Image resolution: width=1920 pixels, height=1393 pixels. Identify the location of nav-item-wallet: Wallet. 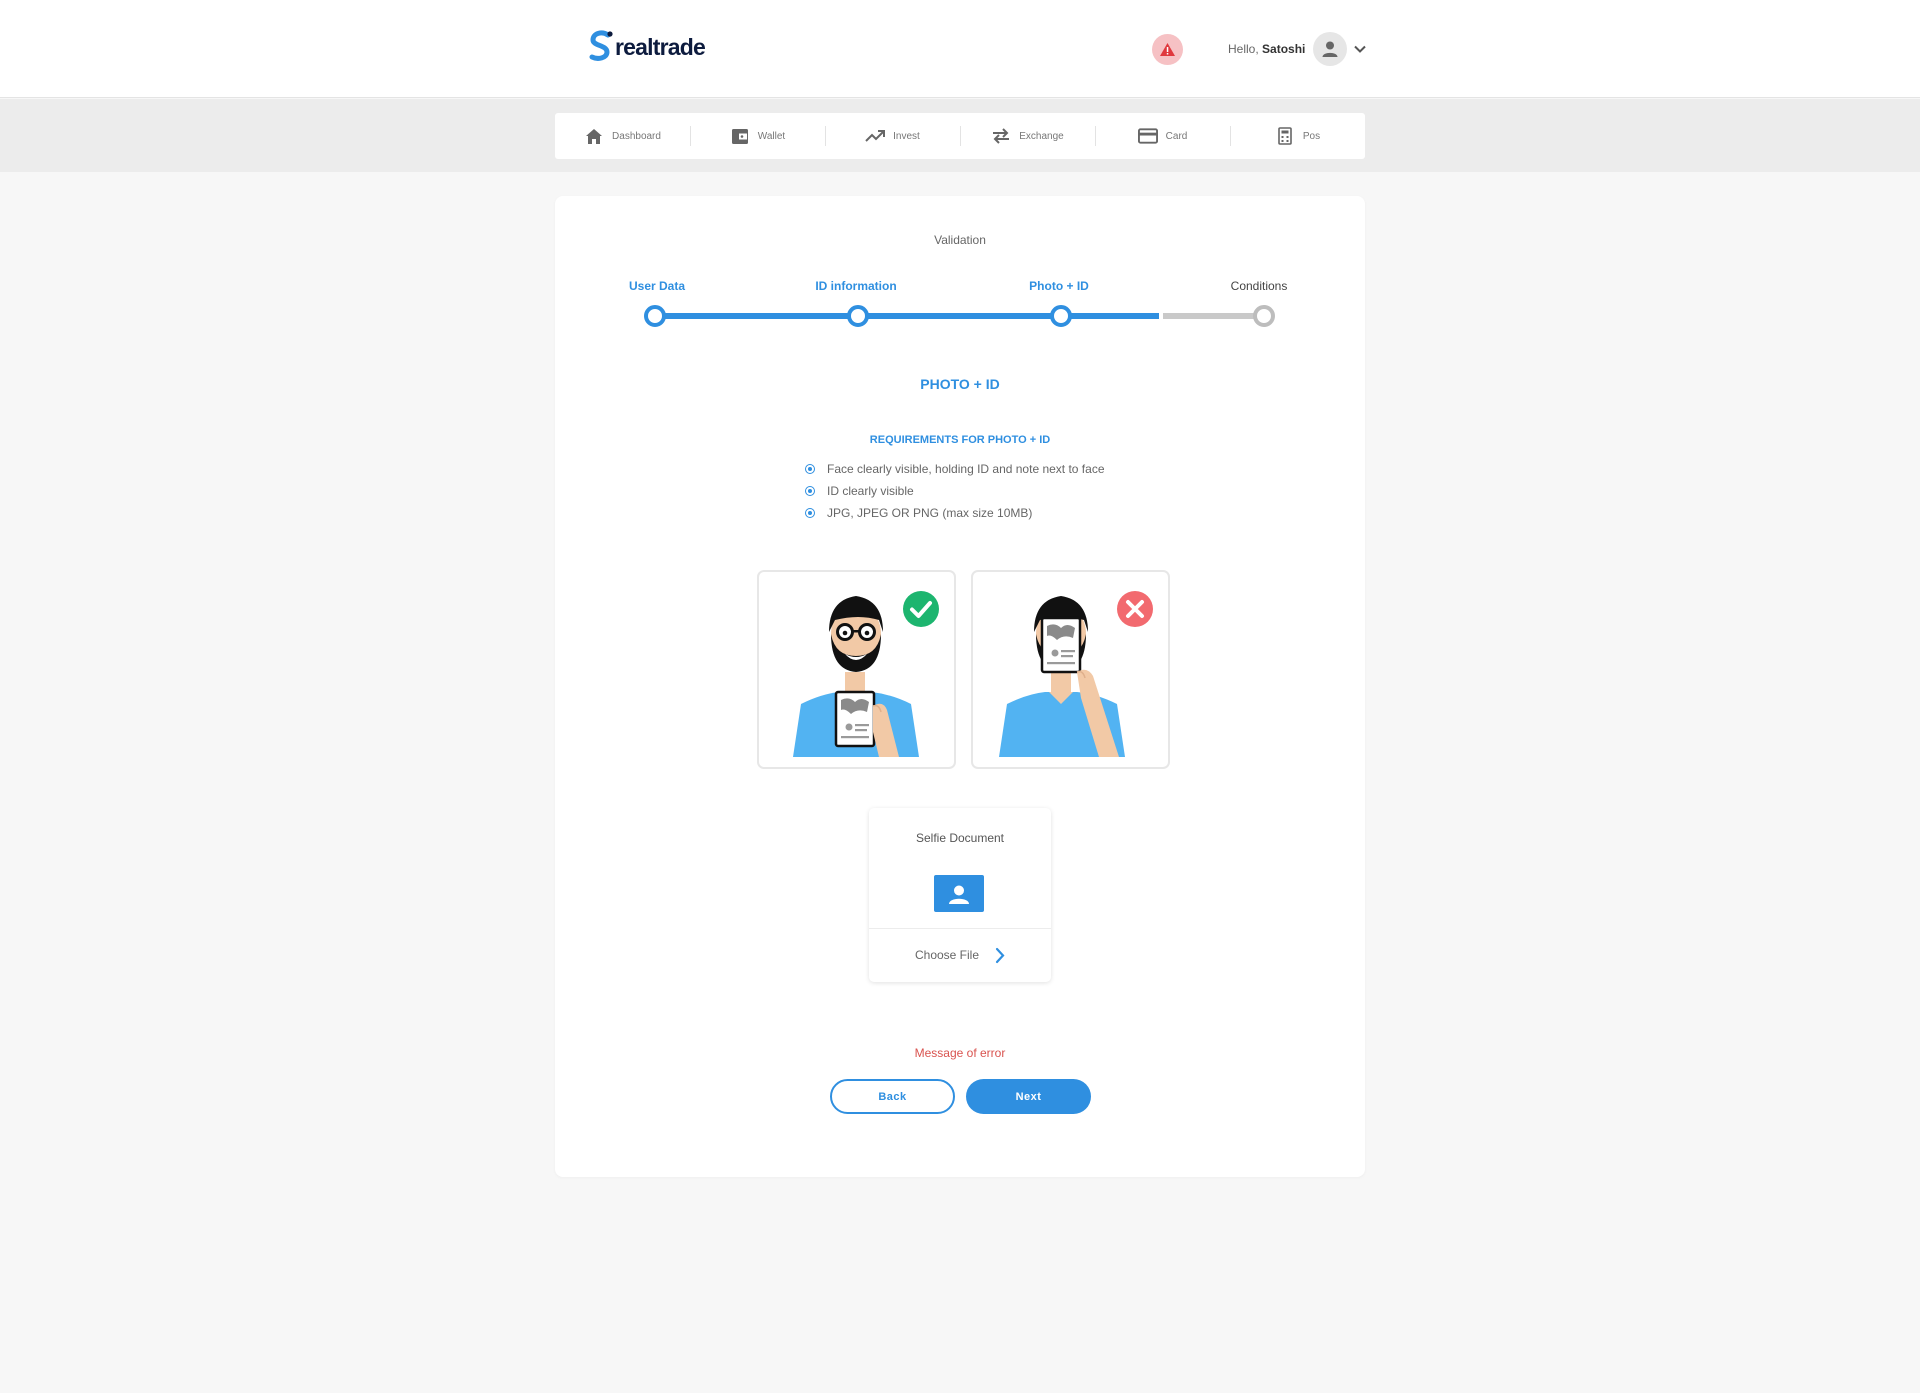
(757, 136).